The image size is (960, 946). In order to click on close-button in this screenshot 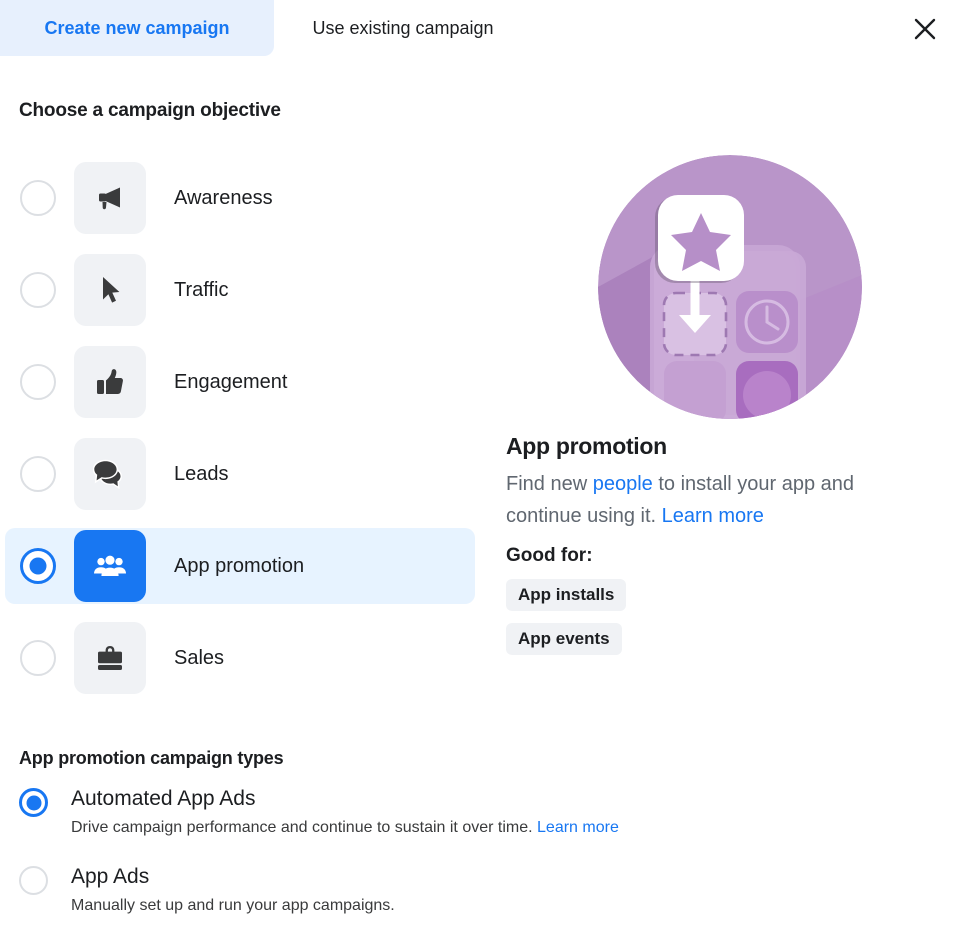, I will do `click(925, 29)`.